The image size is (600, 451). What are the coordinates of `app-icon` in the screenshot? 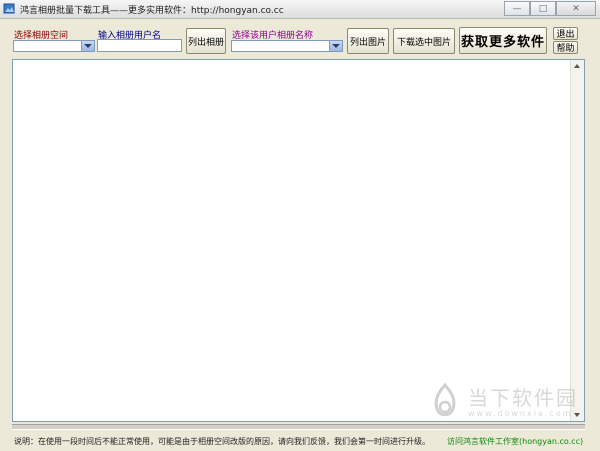 It's located at (9, 8).